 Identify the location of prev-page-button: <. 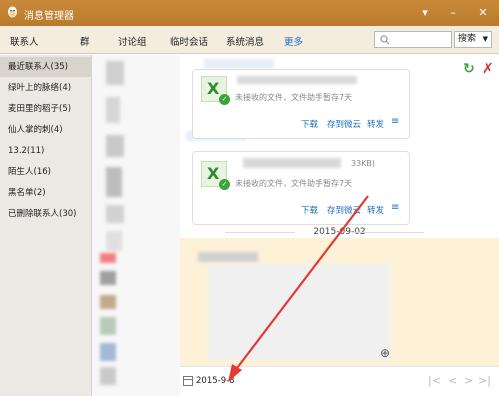
(452, 380).